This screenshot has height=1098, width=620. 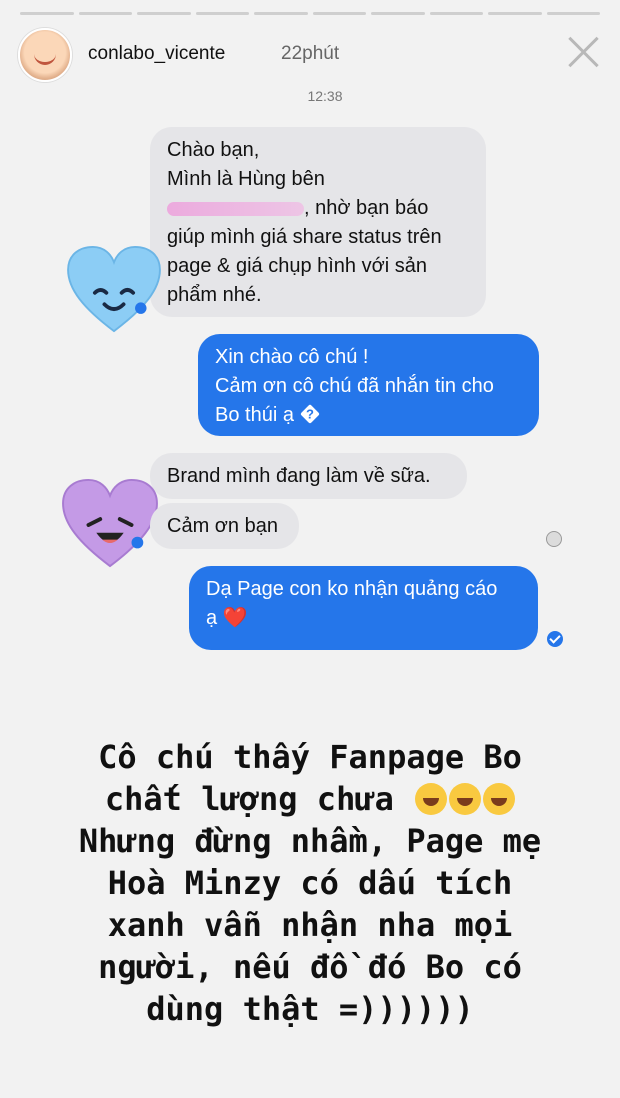 What do you see at coordinates (352, 589) in the screenshot?
I see `message-line: Dạ Page con ko nhận quảng cáo` at bounding box center [352, 589].